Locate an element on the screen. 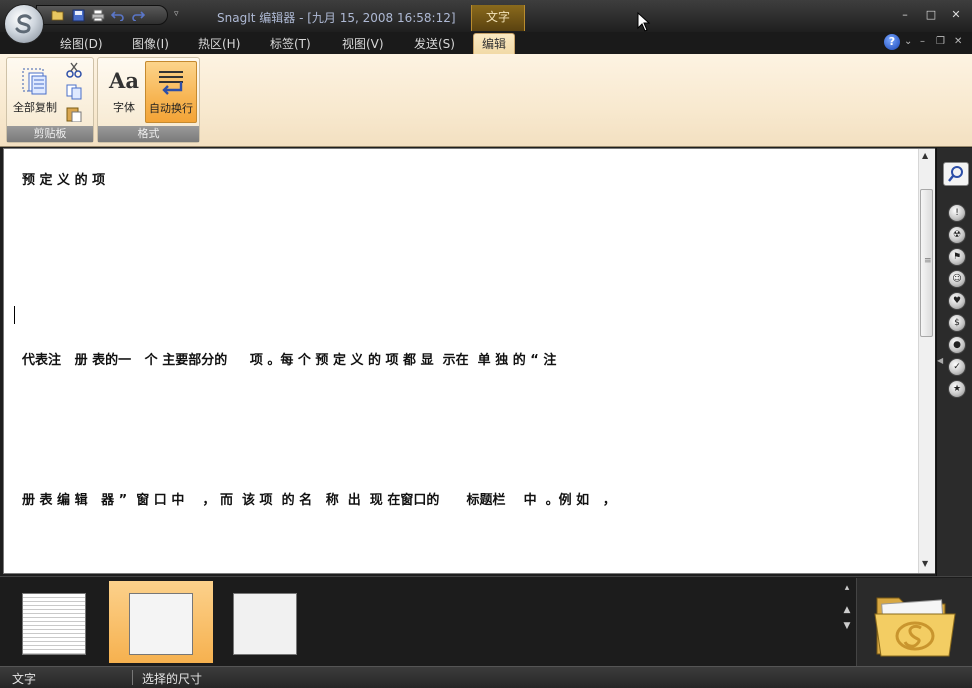 Image resolution: width=972 pixels, height=688 pixels. paste-icon is located at coordinates (74, 114).